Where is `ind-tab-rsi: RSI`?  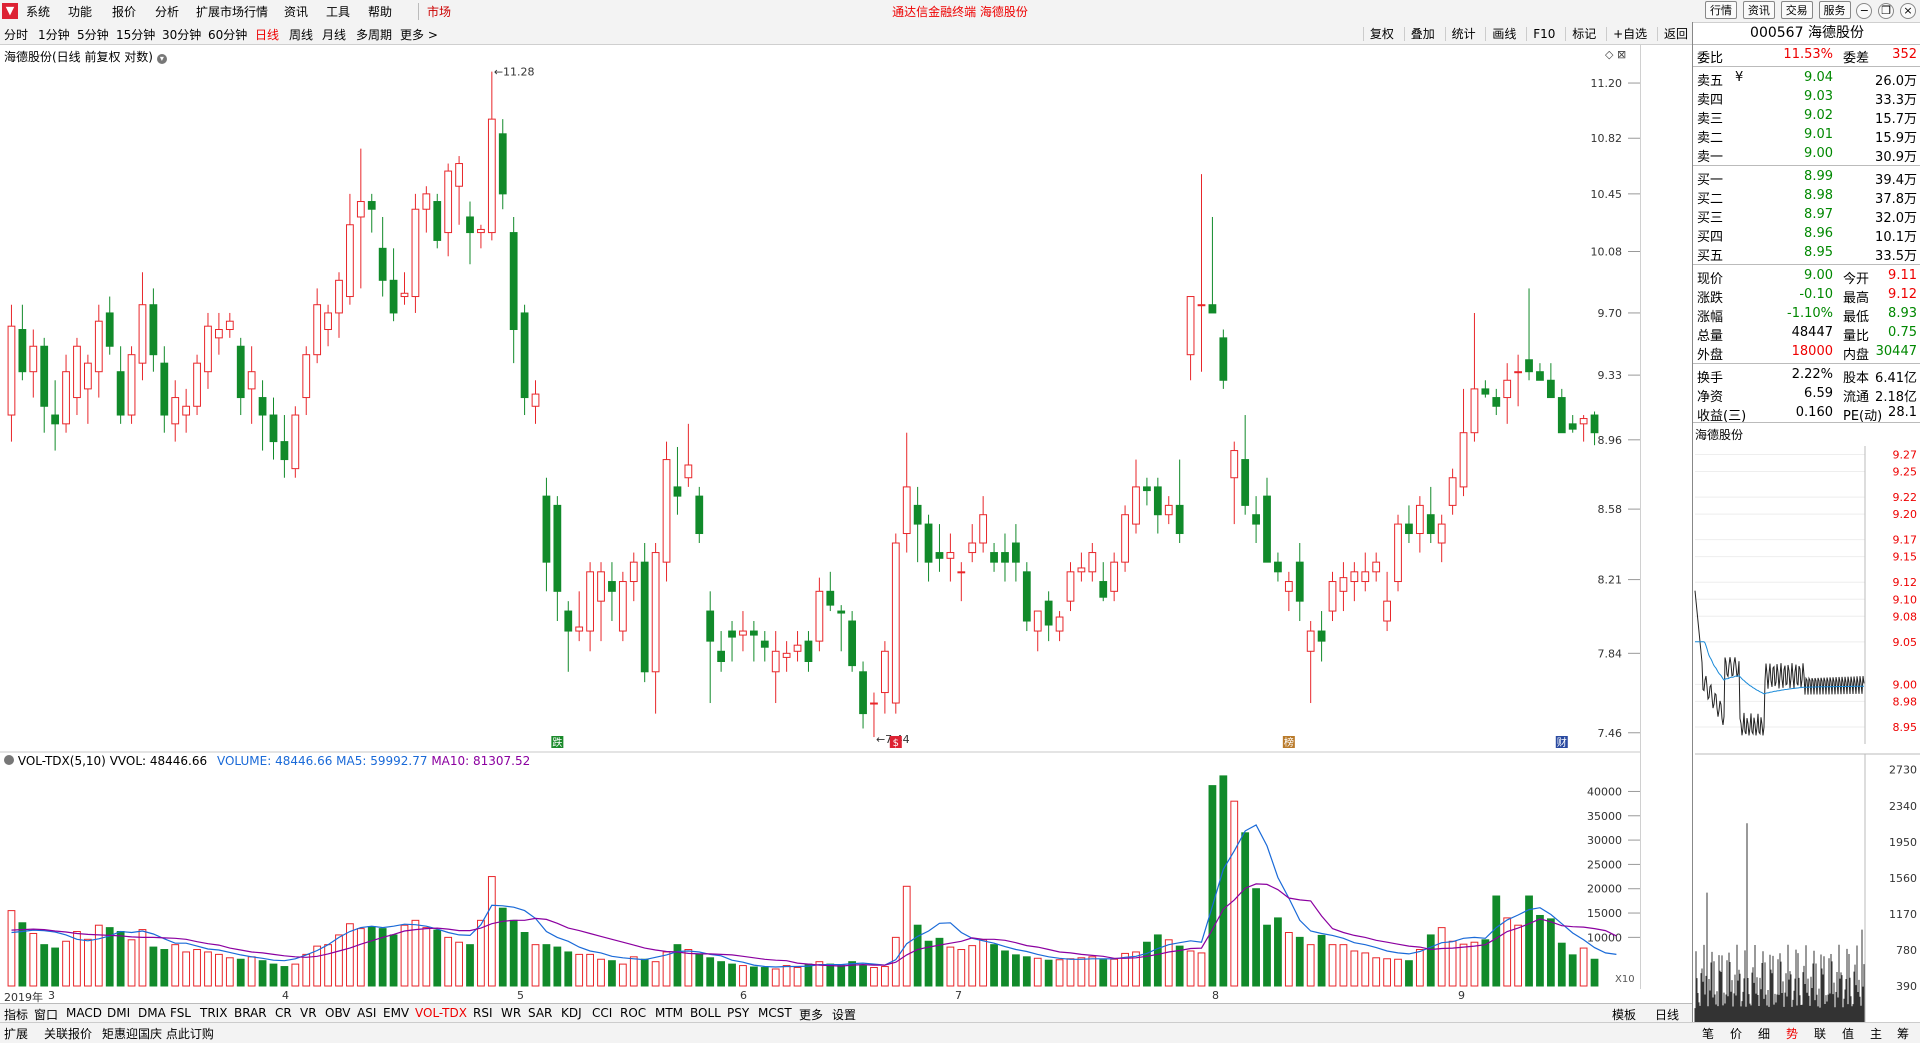
ind-tab-rsi: RSI is located at coordinates (483, 1013).